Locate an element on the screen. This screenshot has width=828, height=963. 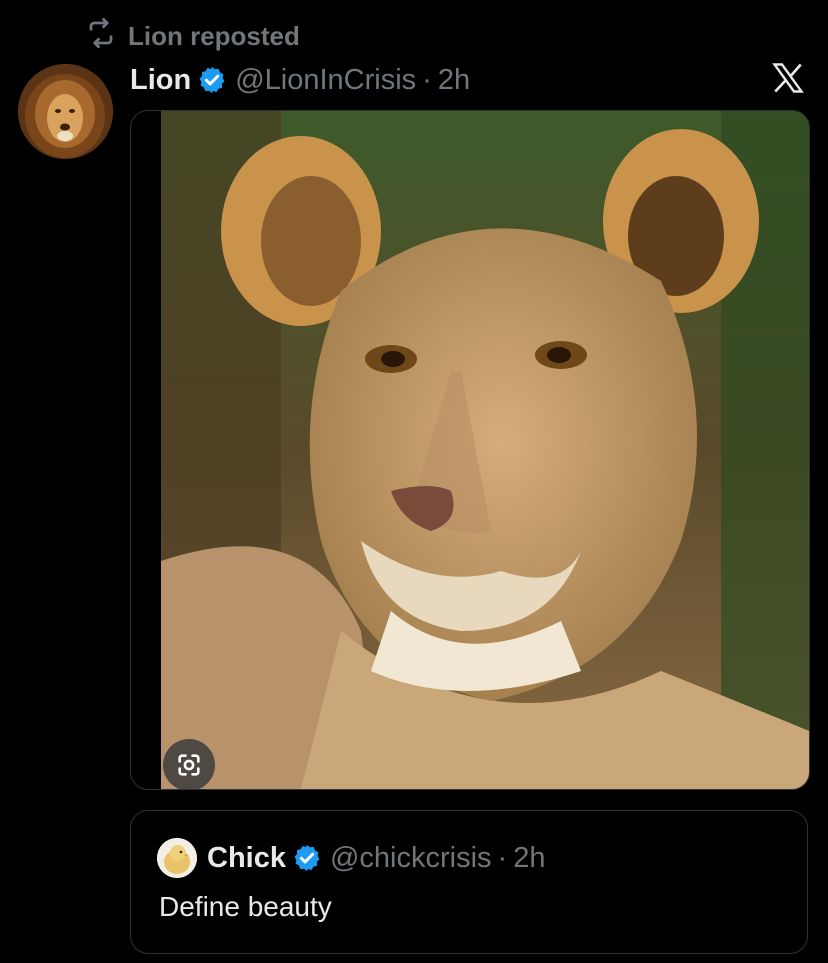
x-logo-icon is located at coordinates (788, 78).